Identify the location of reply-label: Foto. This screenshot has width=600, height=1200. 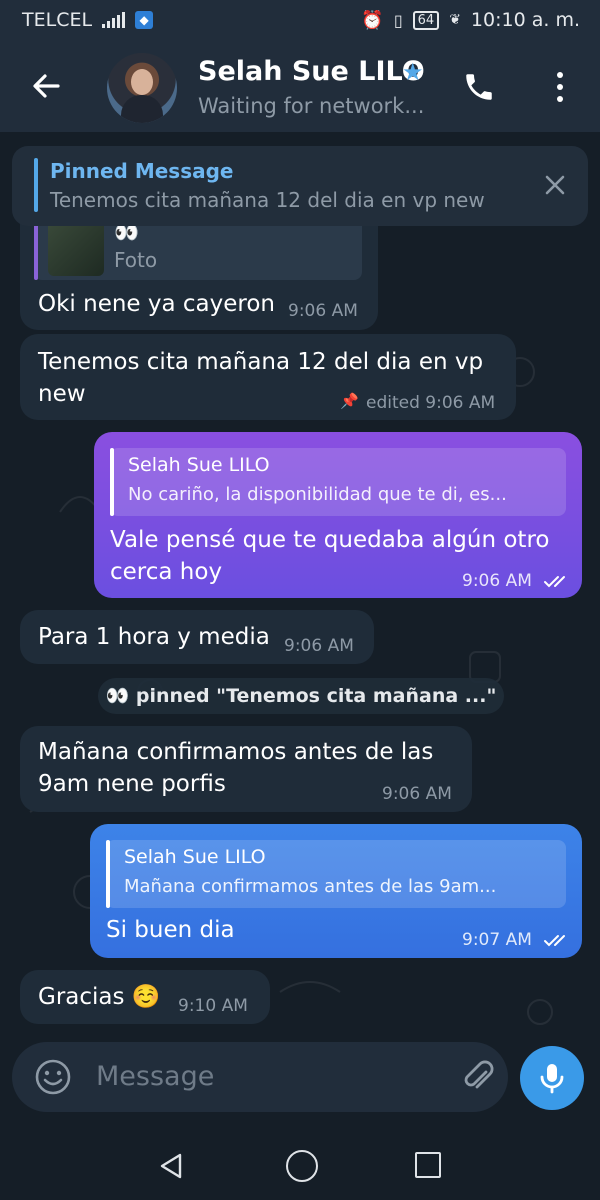
(136, 260).